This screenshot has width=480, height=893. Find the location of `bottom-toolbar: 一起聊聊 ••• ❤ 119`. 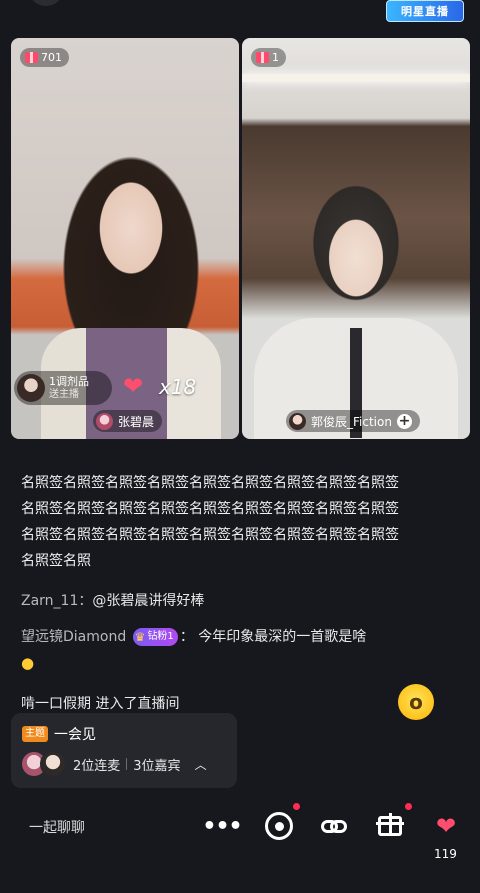

bottom-toolbar: 一起聊聊 ••• ❤ 119 is located at coordinates (240, 835).